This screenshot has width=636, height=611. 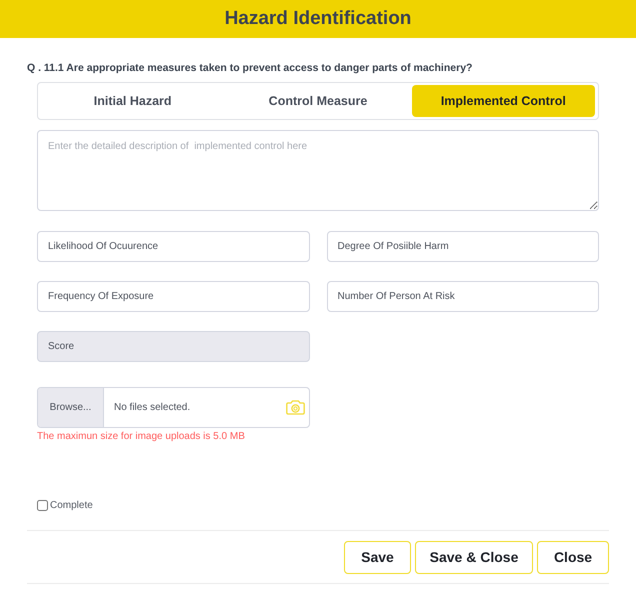 What do you see at coordinates (141, 437) in the screenshot?
I see `upload-hint-text: The maximun size for image uploads is 5.0 MB` at bounding box center [141, 437].